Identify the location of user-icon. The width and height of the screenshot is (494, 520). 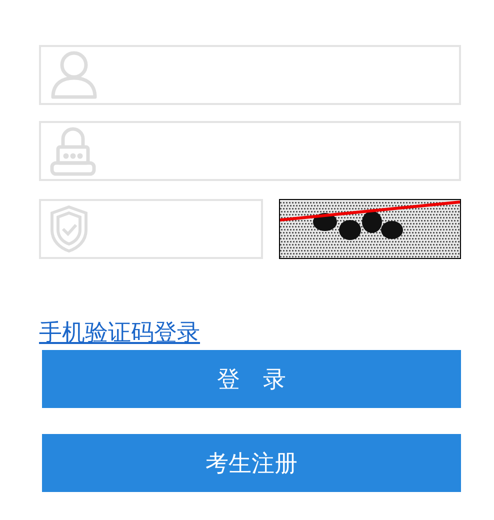
(74, 75).